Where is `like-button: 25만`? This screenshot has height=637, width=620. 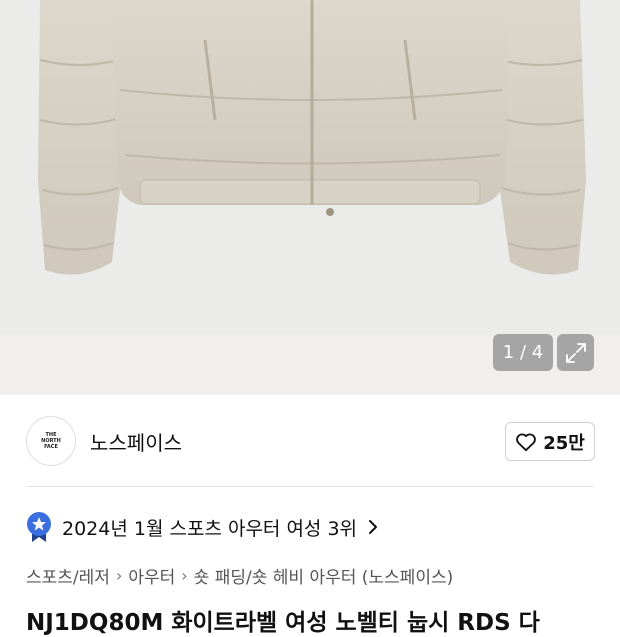 like-button: 25만 is located at coordinates (550, 441).